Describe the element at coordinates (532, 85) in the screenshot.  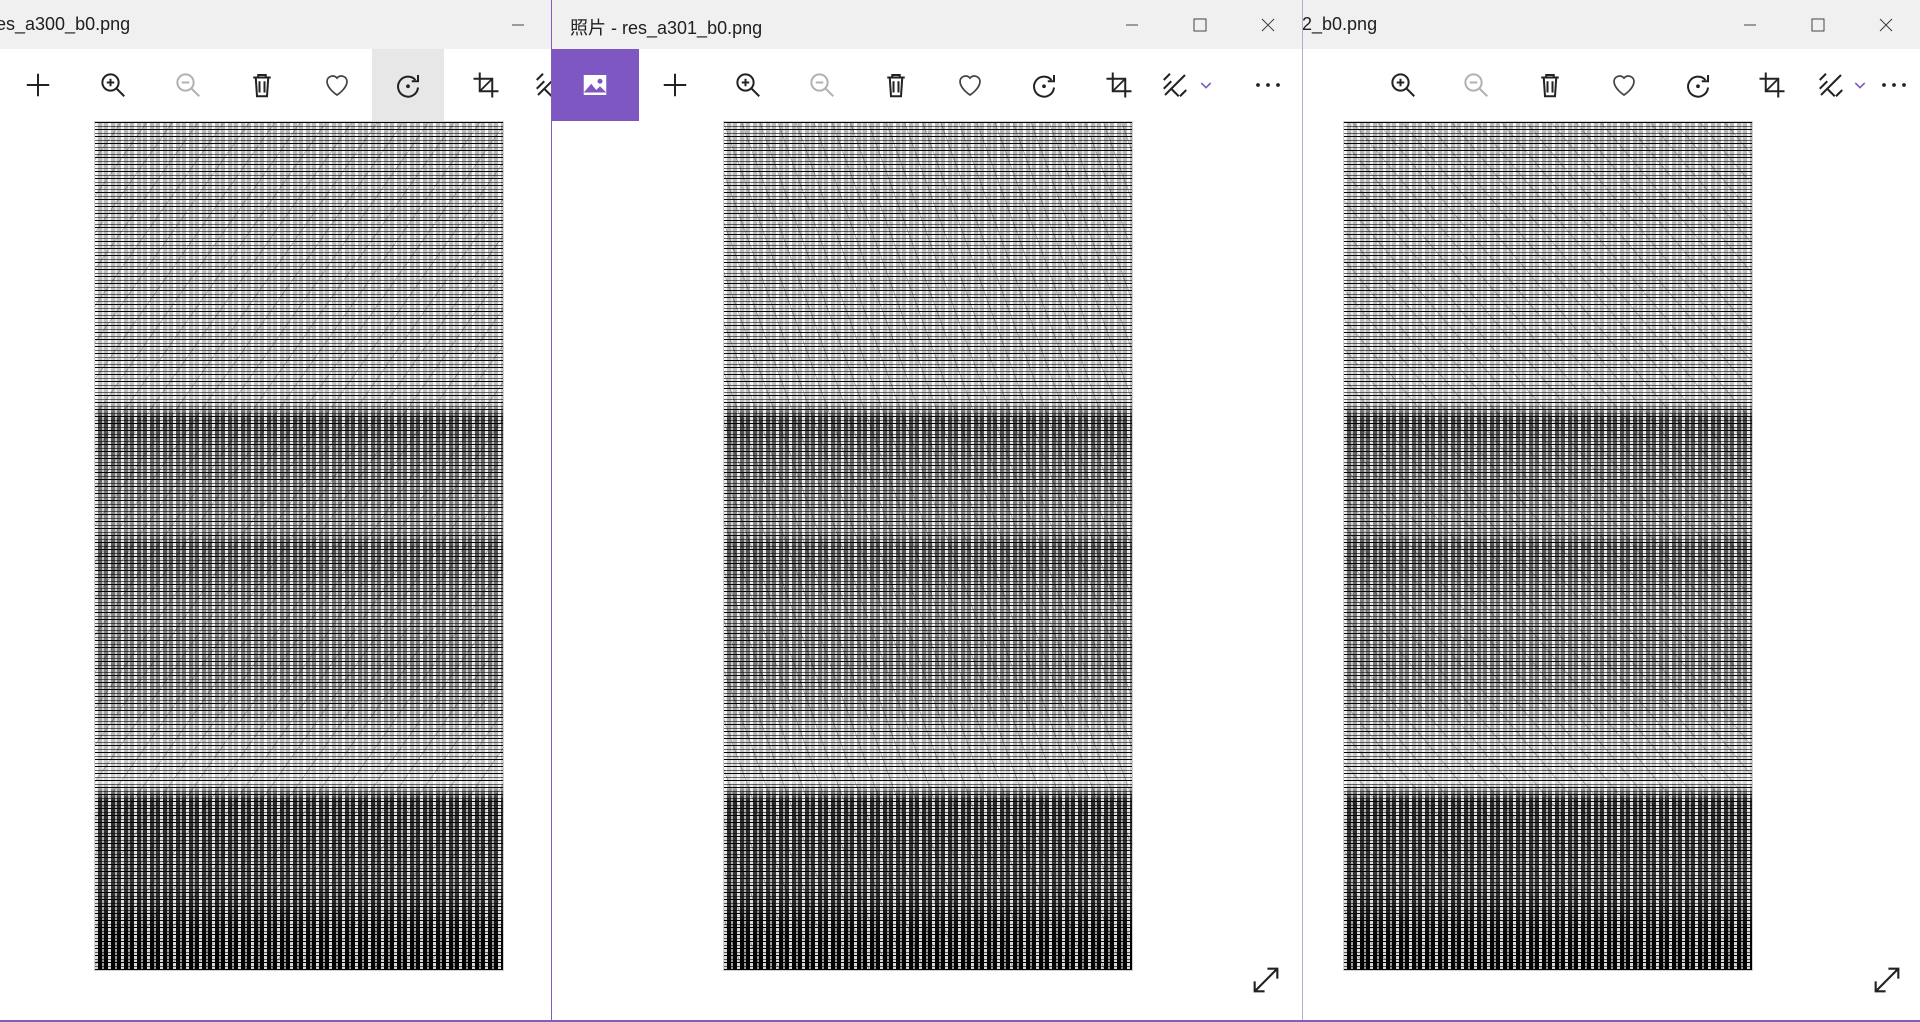
I see `edit-button` at that location.